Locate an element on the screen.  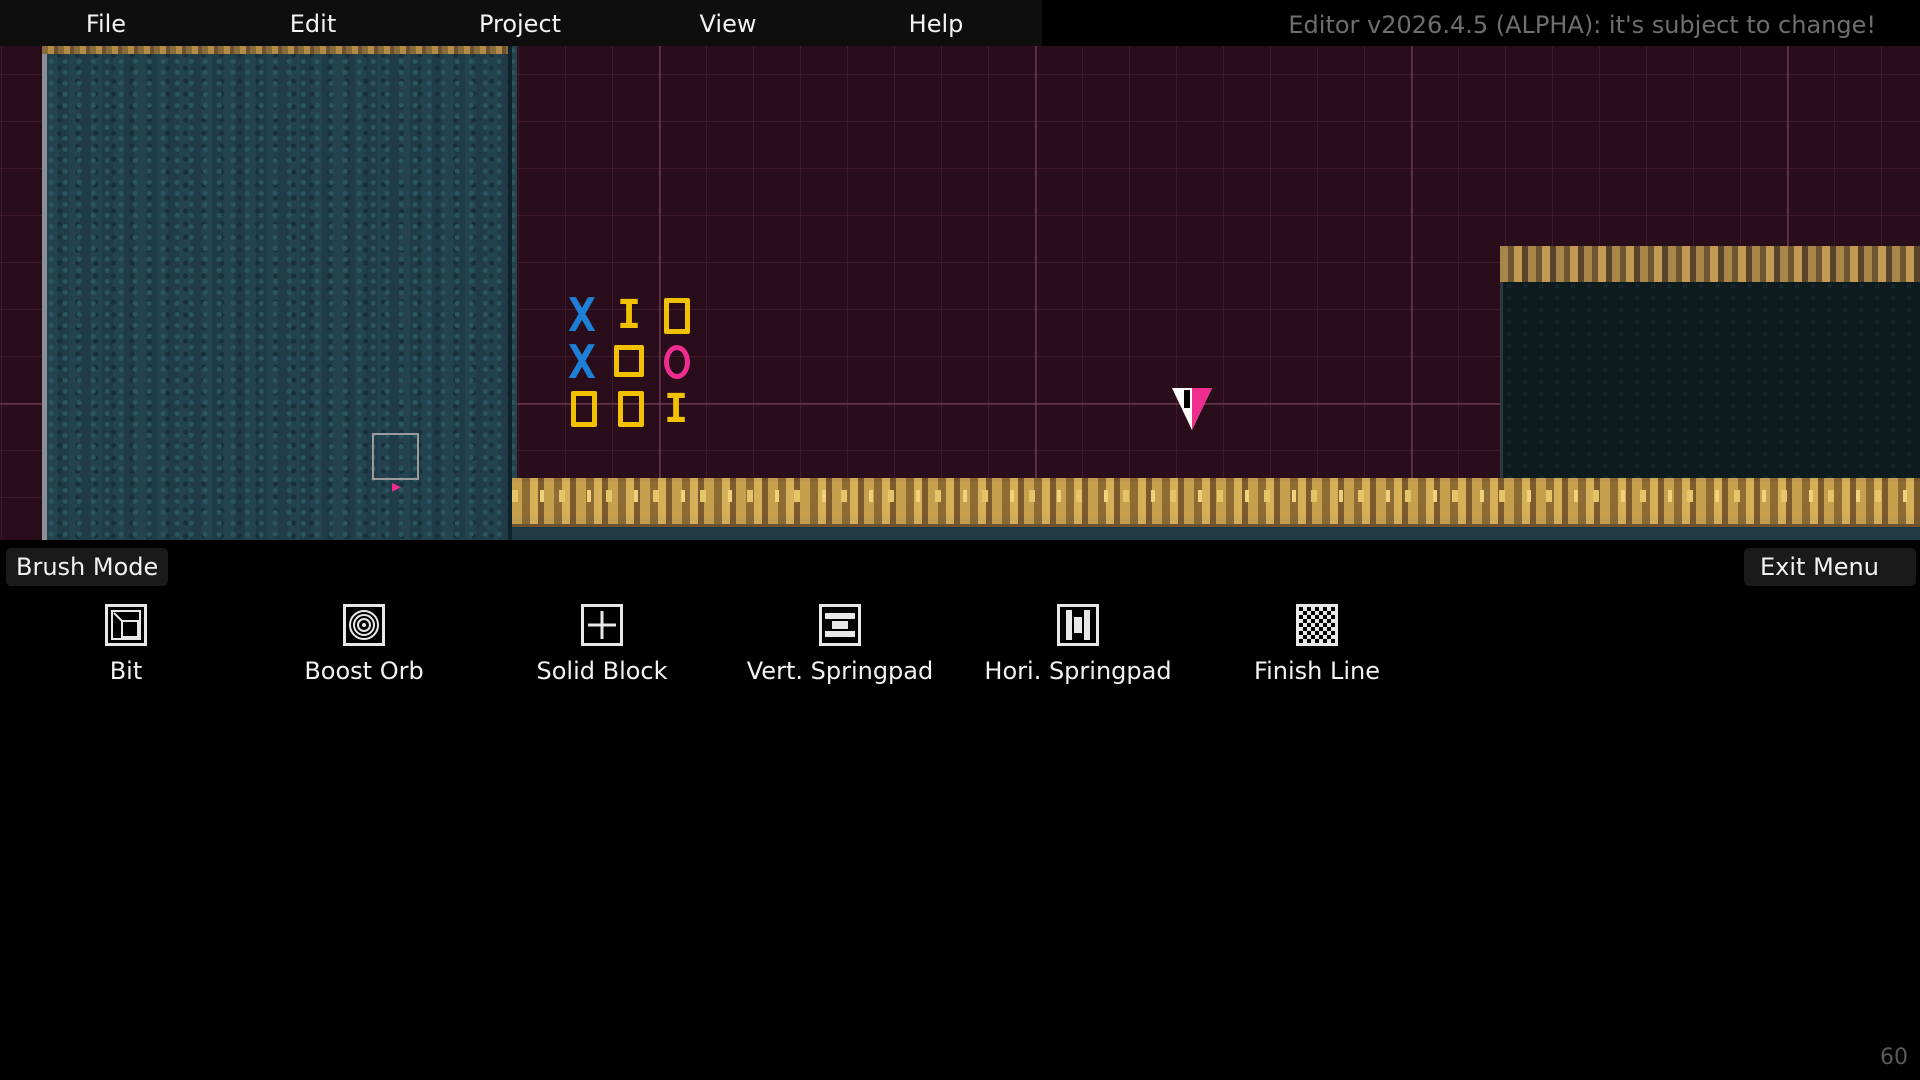
bit-bar-2: I is located at coordinates (676, 409).